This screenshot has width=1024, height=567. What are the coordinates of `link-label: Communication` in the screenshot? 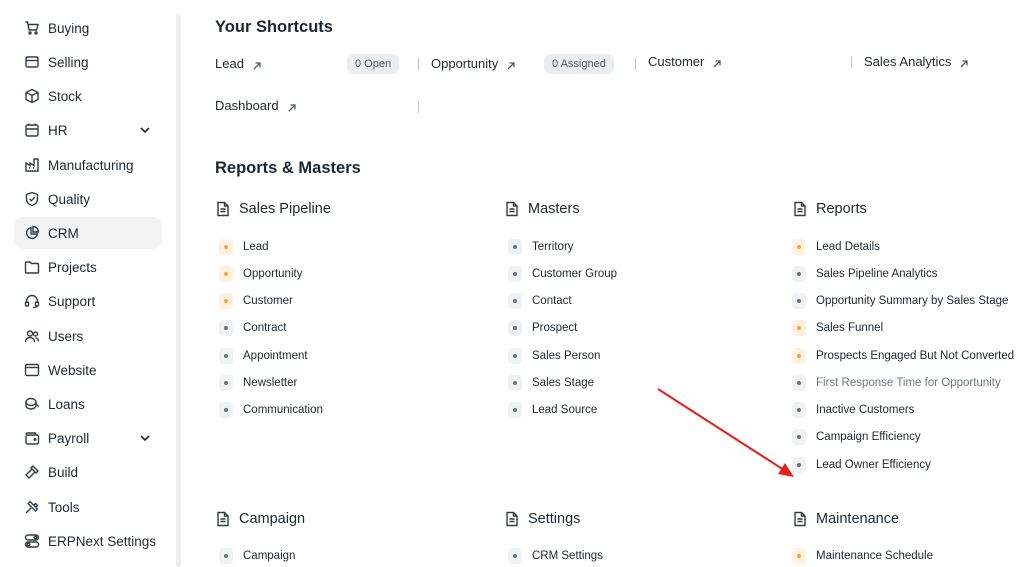 It's located at (283, 410).